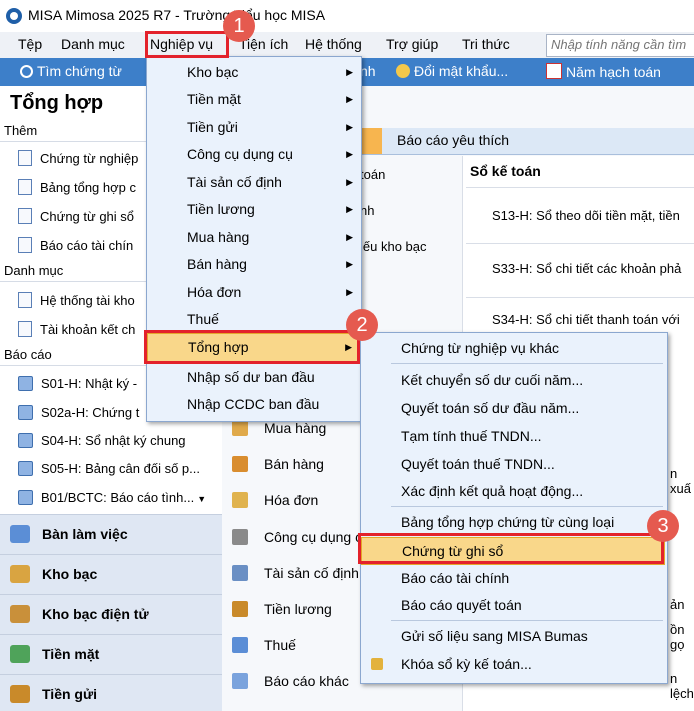  Describe the element at coordinates (682, 686) in the screenshot. I see `right-fragment-4: n lệch` at that location.